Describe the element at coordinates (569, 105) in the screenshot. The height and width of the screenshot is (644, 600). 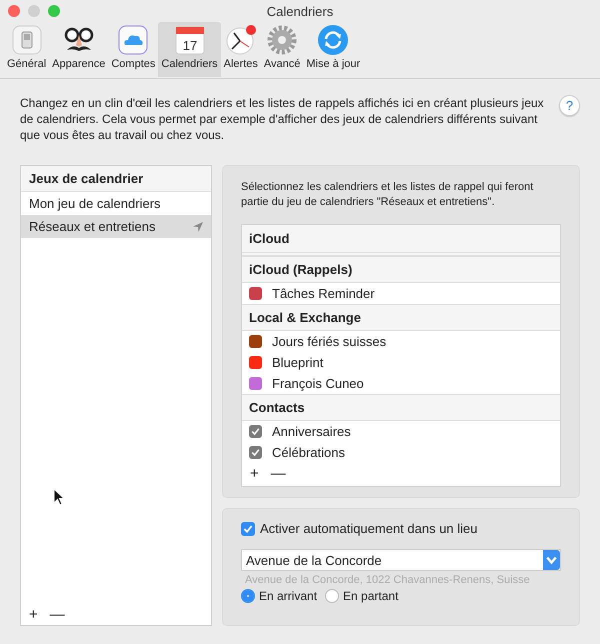
I see `help-button: ?` at that location.